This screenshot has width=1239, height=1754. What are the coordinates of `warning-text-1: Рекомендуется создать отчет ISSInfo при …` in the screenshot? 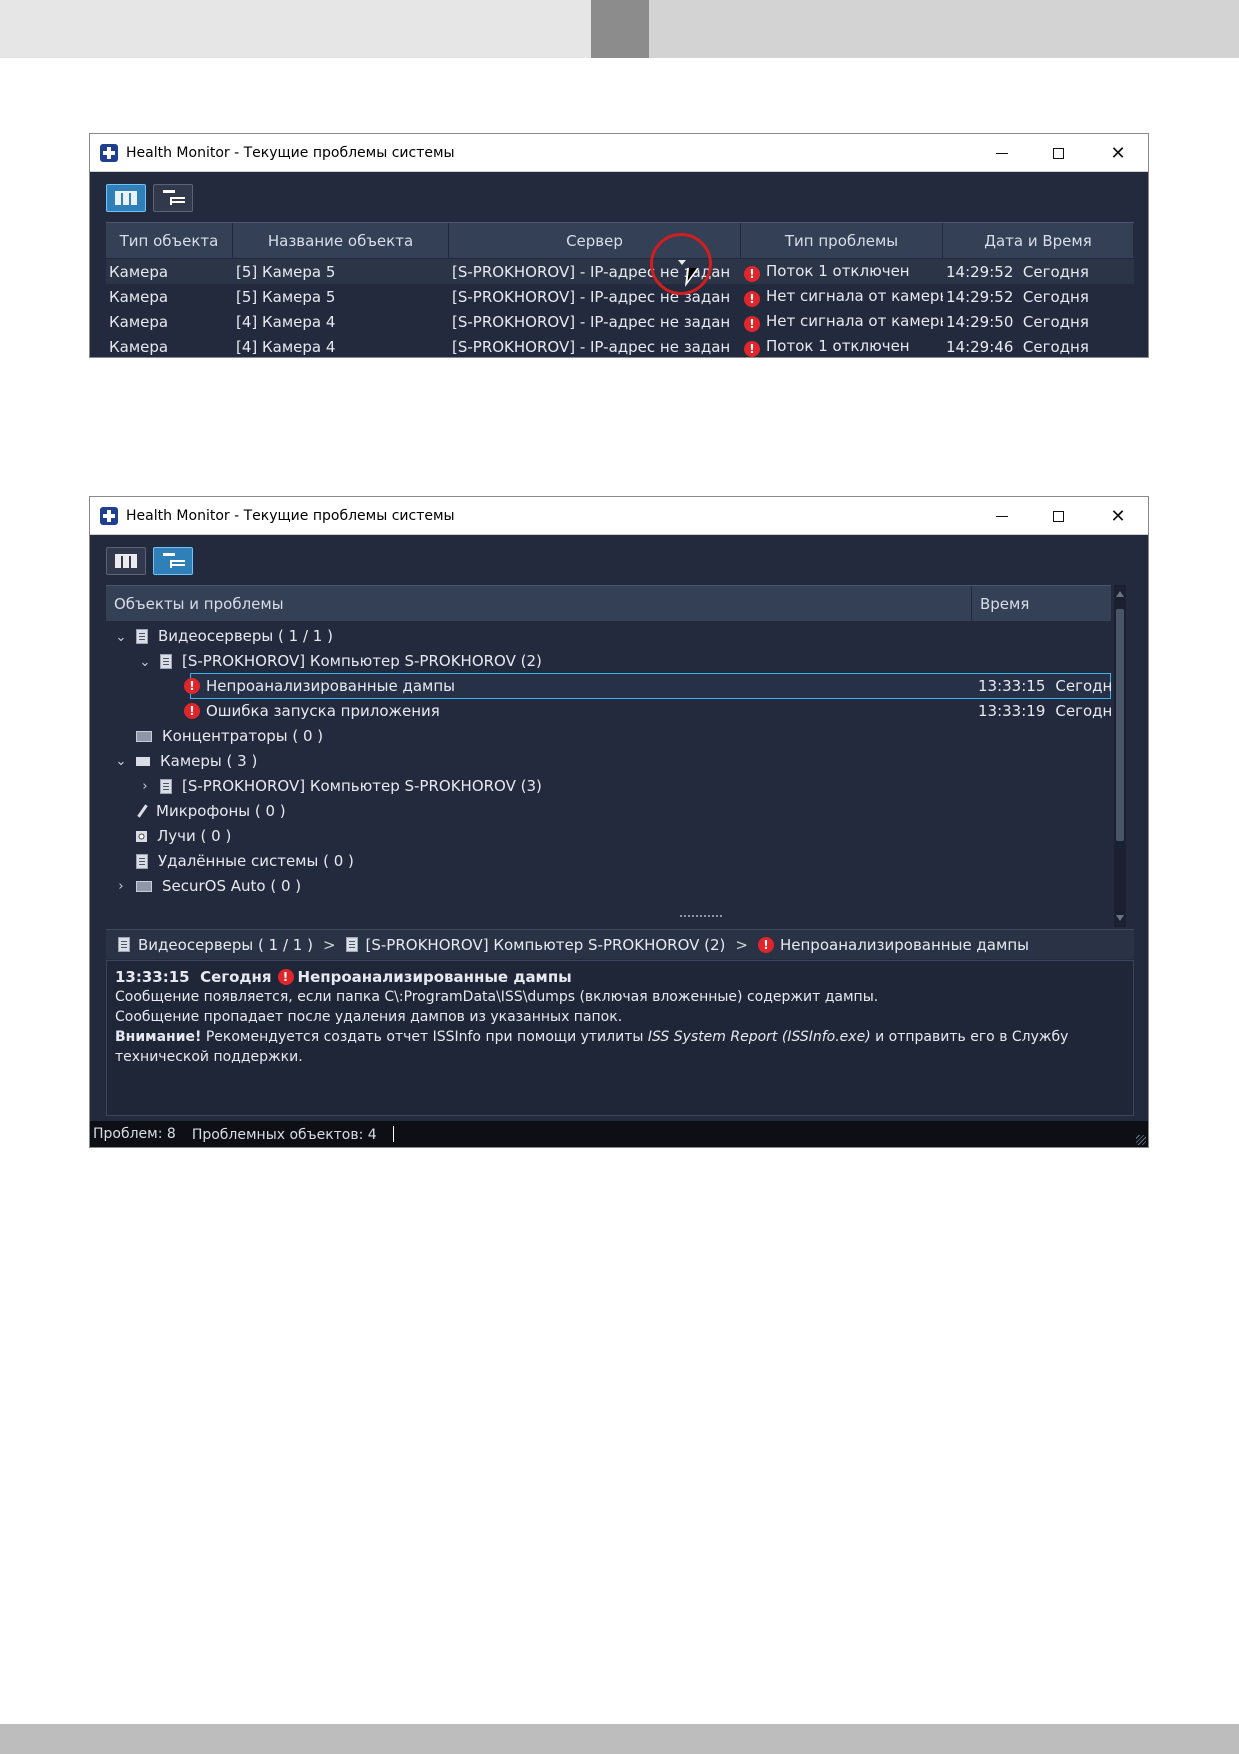 It's located at (424, 1037).